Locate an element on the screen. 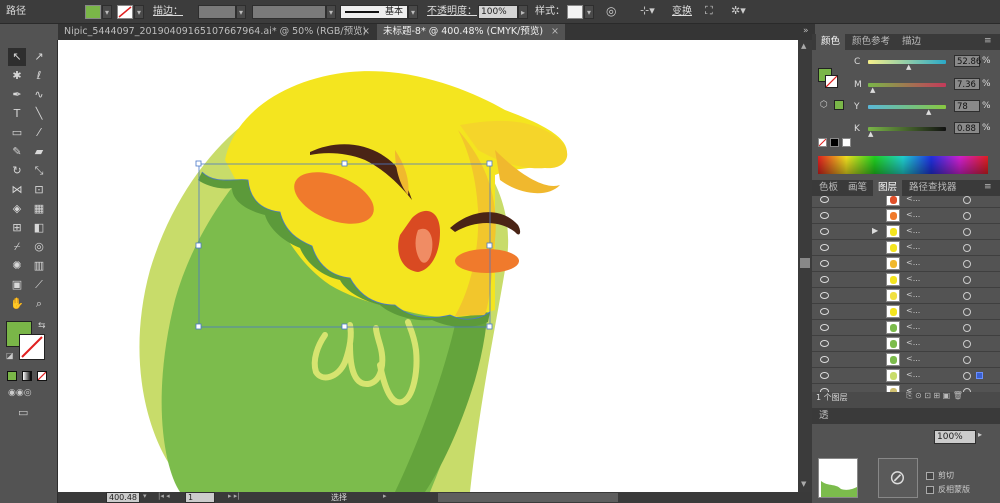 The height and width of the screenshot is (503, 1000). draw-mode-icon: ◉◉◎ is located at coordinates (20, 393).